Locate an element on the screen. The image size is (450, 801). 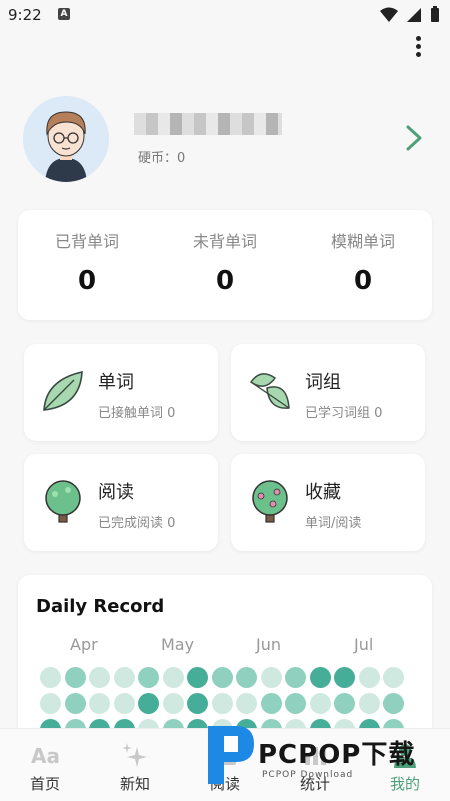
tile-title: 阅读 is located at coordinates (116, 492).